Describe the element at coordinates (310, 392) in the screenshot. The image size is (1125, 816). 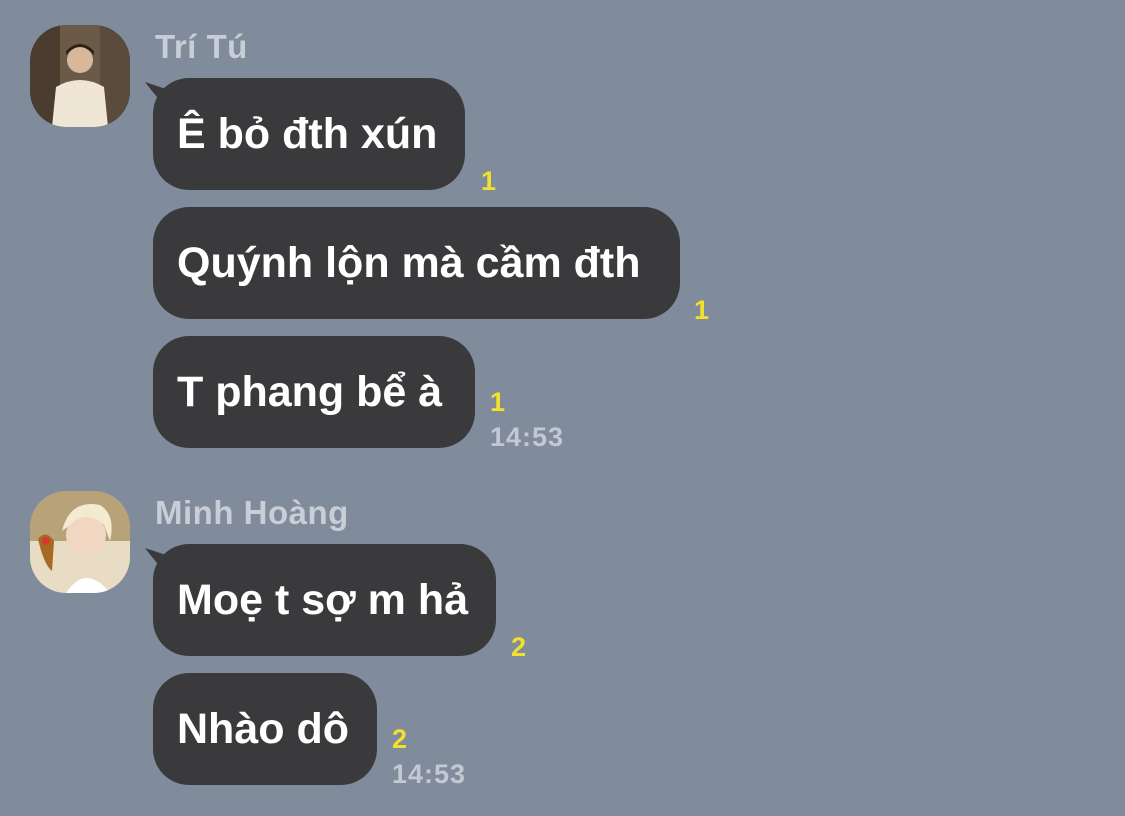
I see `message-text: T phang bể à` at that location.